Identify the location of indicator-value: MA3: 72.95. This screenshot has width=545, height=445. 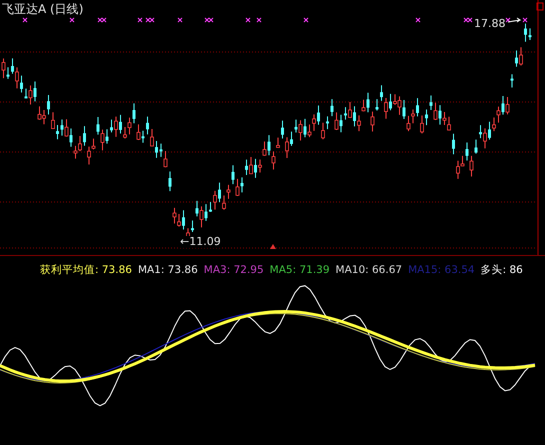
(234, 270).